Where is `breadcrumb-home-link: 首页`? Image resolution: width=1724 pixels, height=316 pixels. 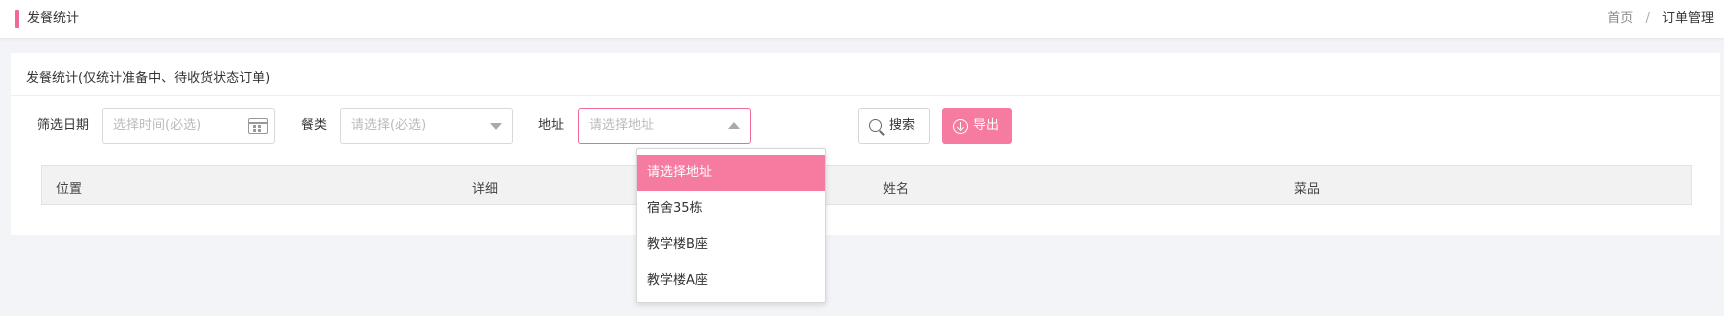 breadcrumb-home-link: 首页 is located at coordinates (1620, 18).